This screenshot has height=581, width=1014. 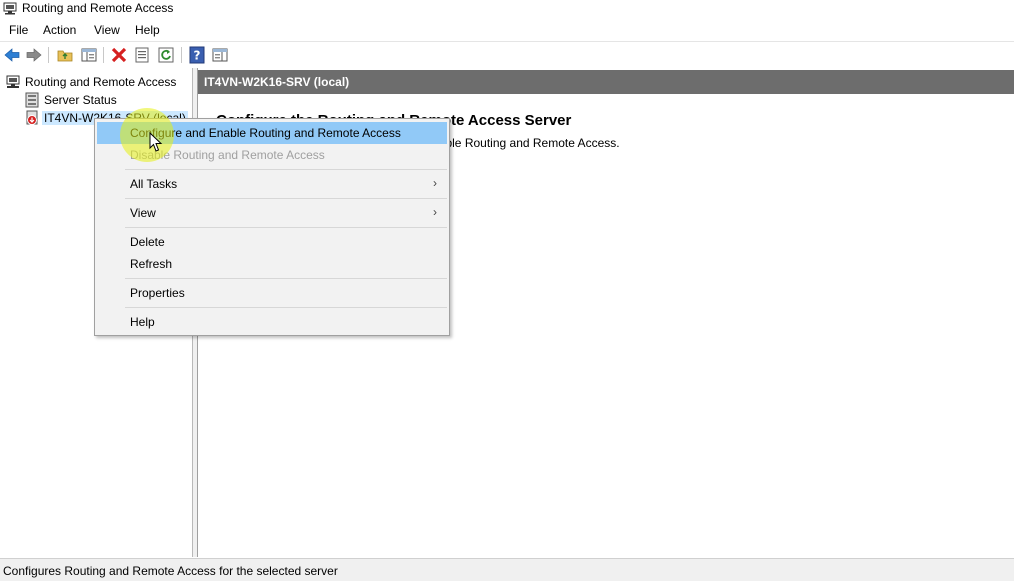 I want to click on help-icon: ?, so click(x=197, y=55).